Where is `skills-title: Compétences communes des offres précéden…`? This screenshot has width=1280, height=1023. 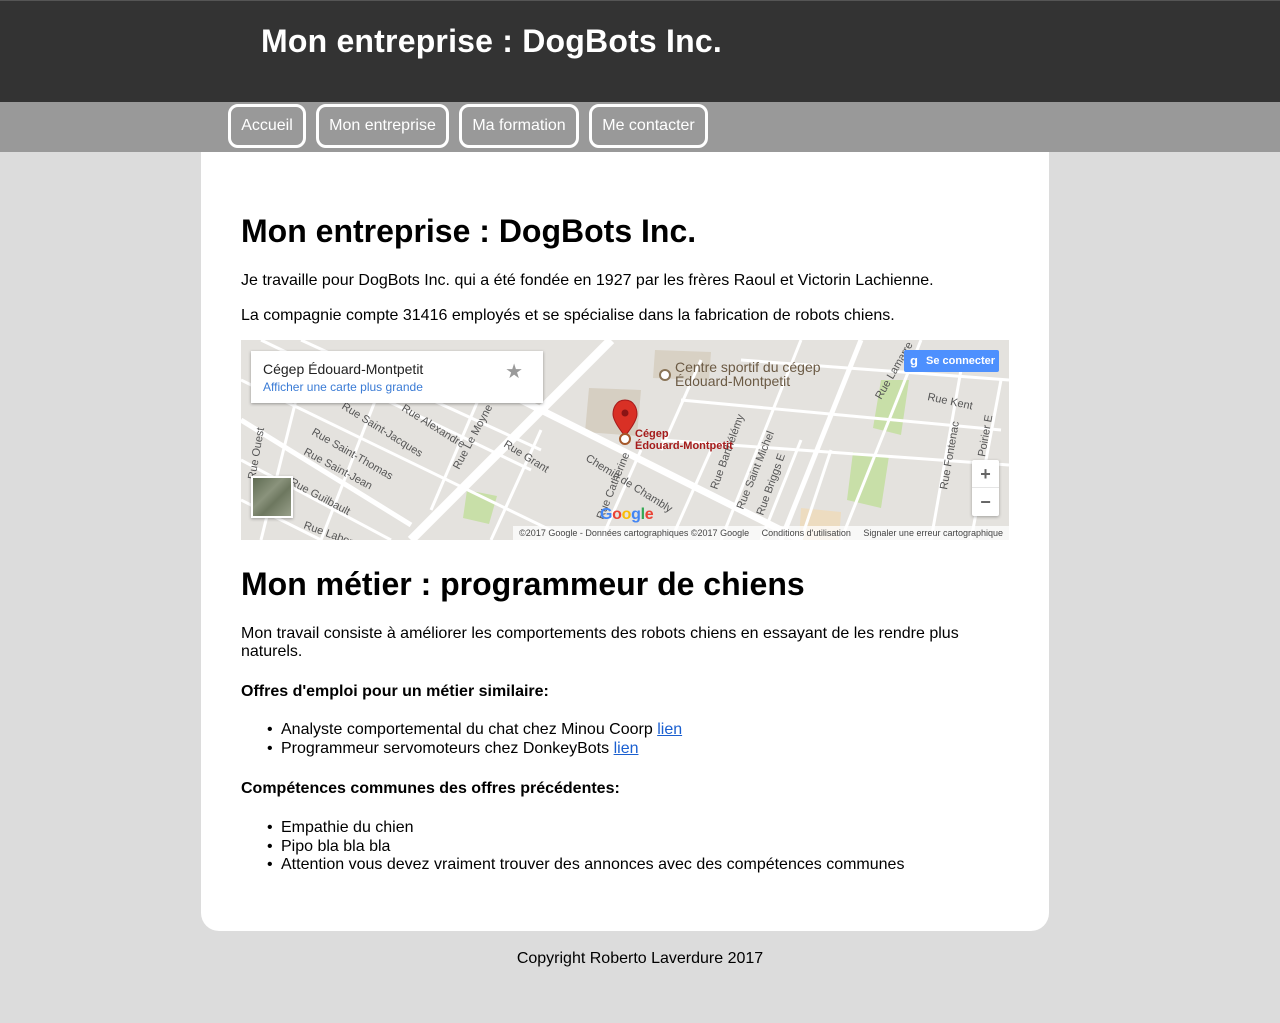
skills-title: Compétences communes des offres précéden… is located at coordinates (430, 788).